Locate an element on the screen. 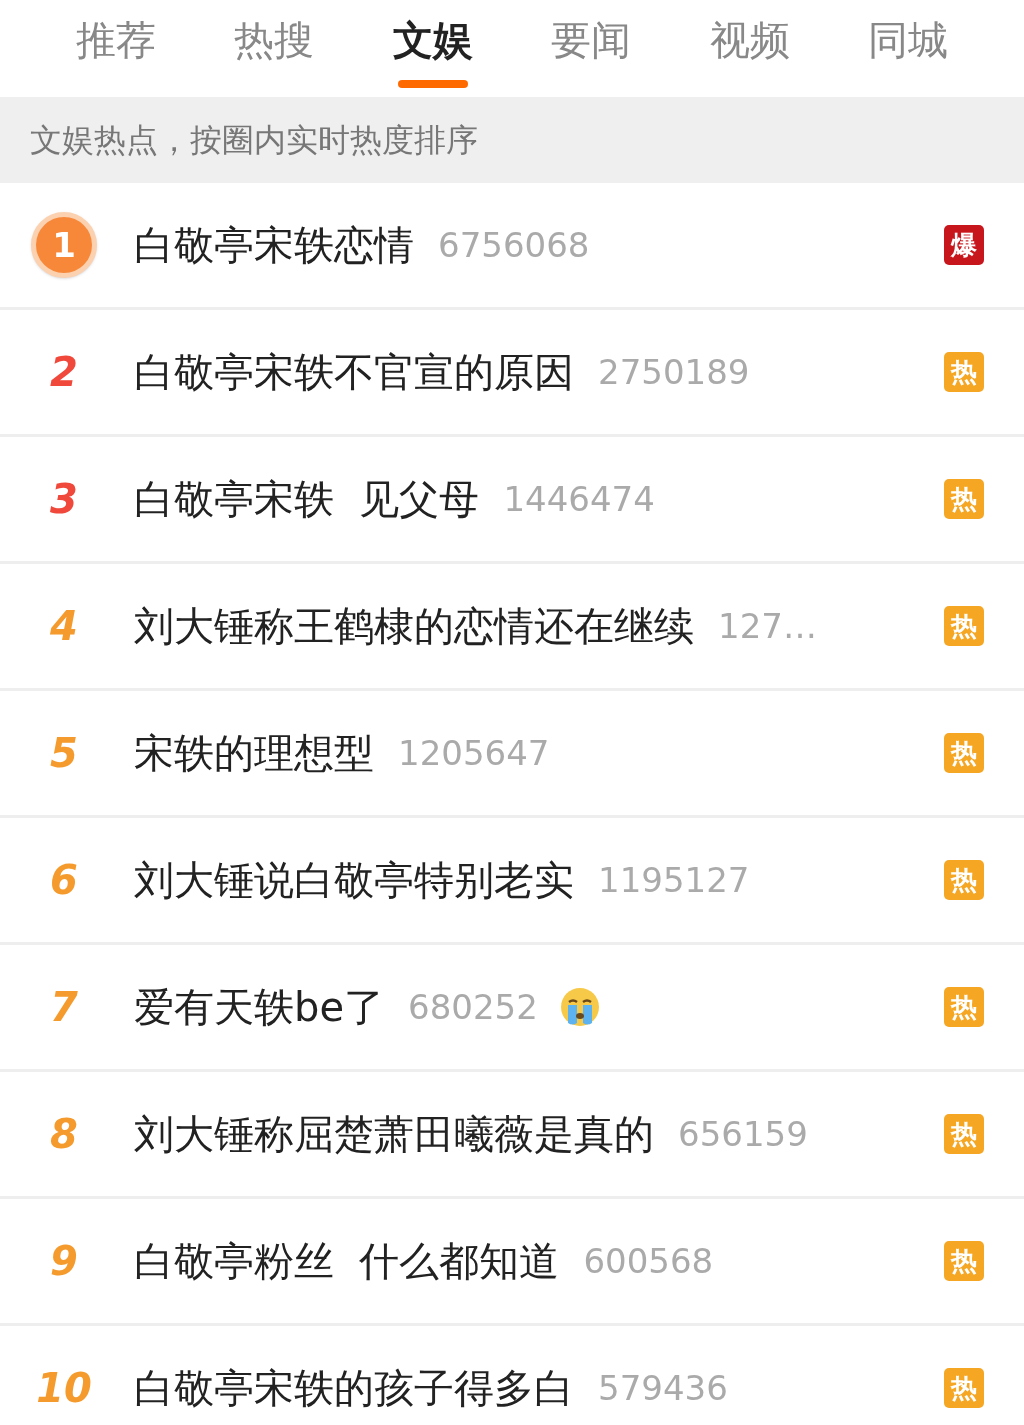 The height and width of the screenshot is (1425, 1024). category-tab: 文娱 is located at coordinates (432, 40).